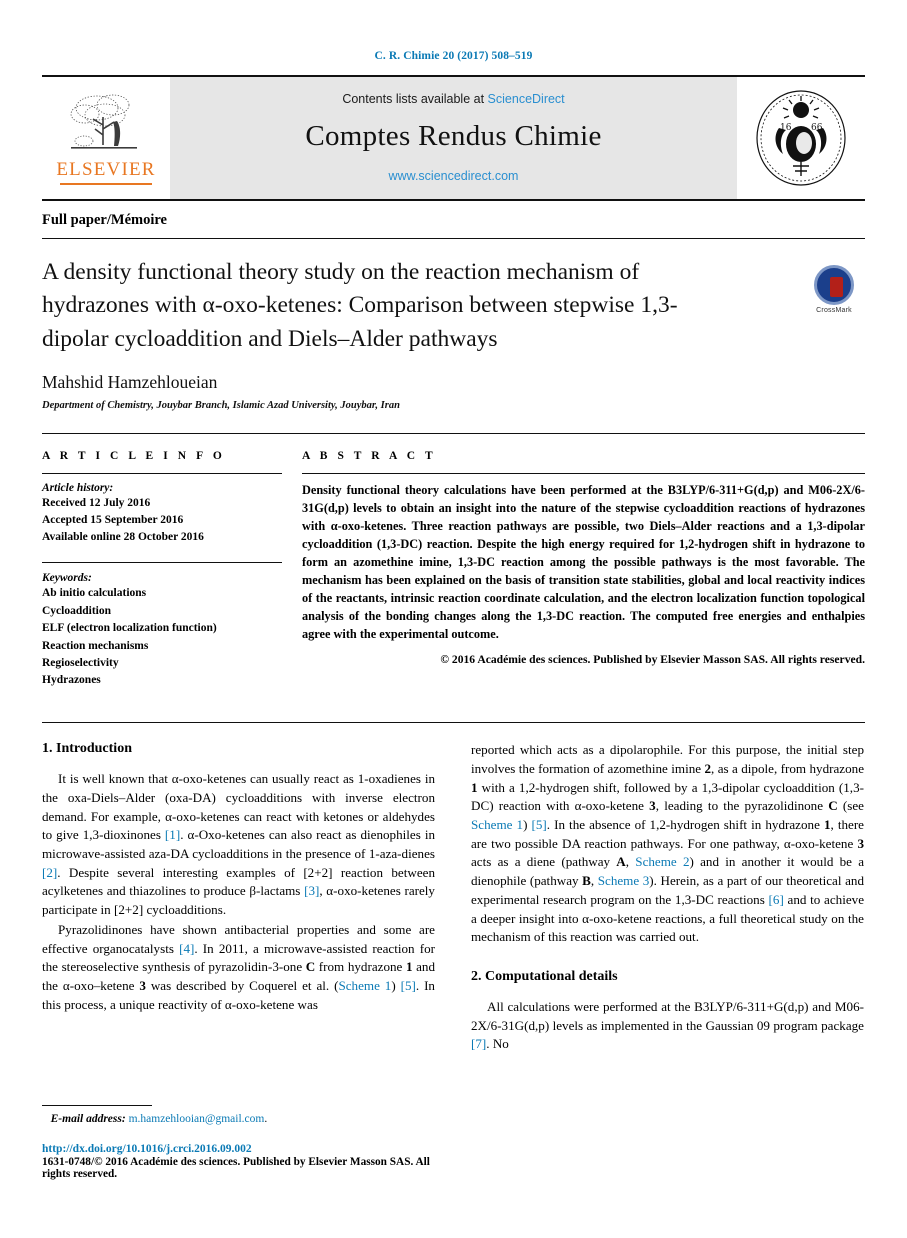  I want to click on keyword-item: ELF (electron localization function), so click(129, 628).